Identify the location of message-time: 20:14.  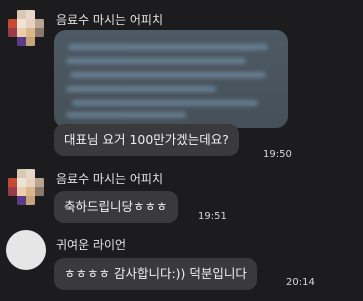
(300, 282).